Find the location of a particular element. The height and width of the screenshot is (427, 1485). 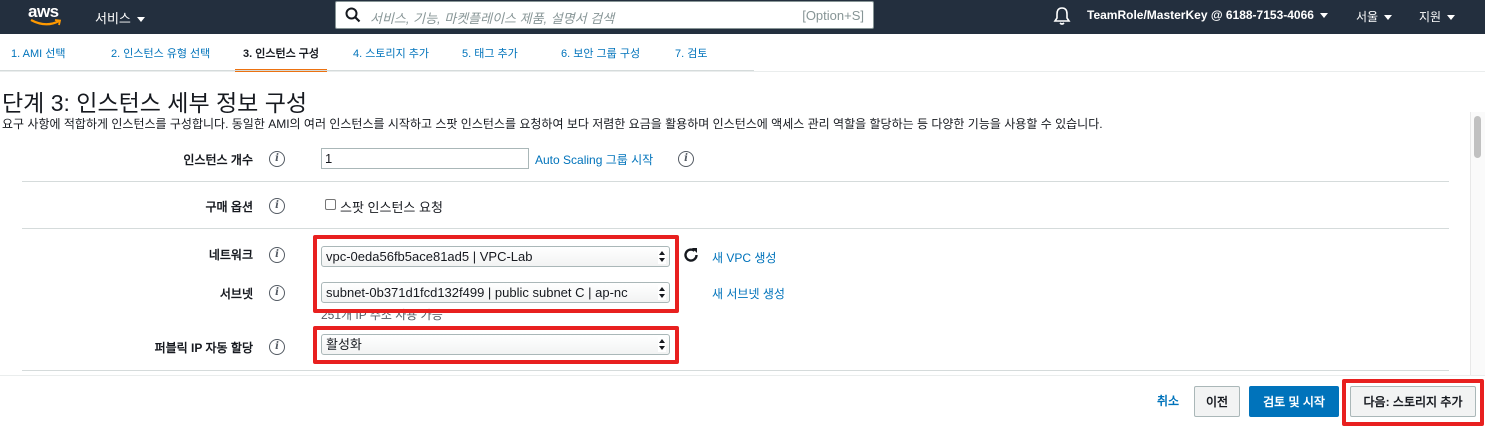

step-configure-instance: 3. 인스턴스 구성 is located at coordinates (281, 53).